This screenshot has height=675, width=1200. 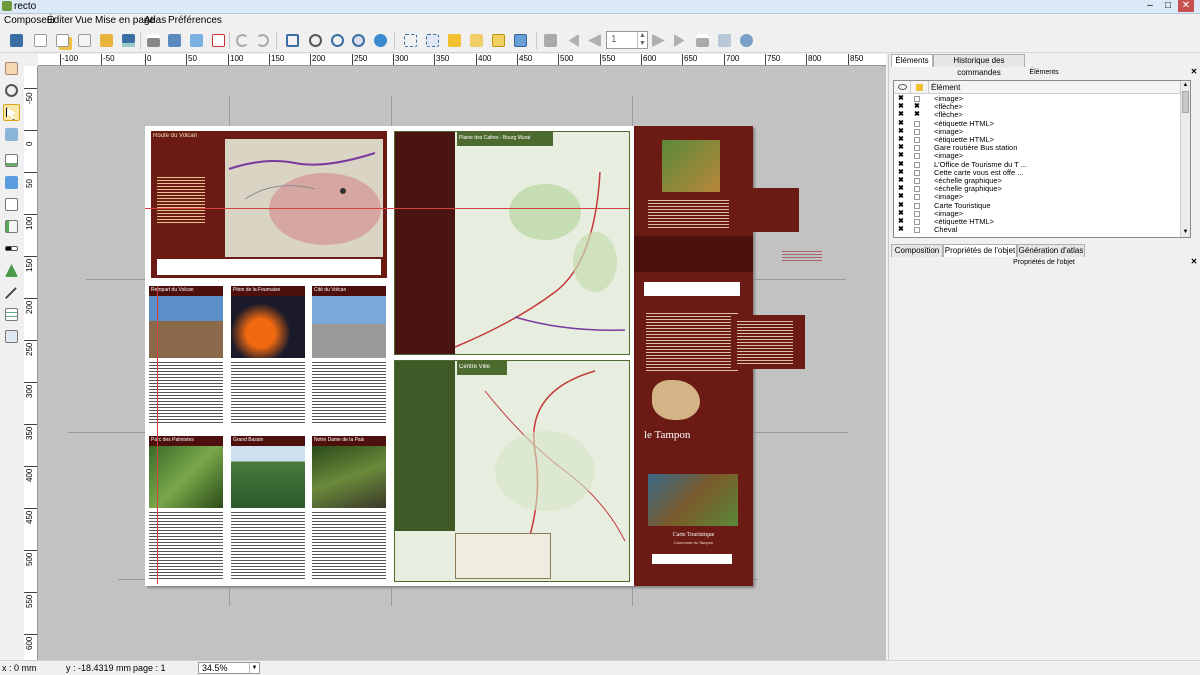 I want to click on export-image-button, so click(x=174, y=40).